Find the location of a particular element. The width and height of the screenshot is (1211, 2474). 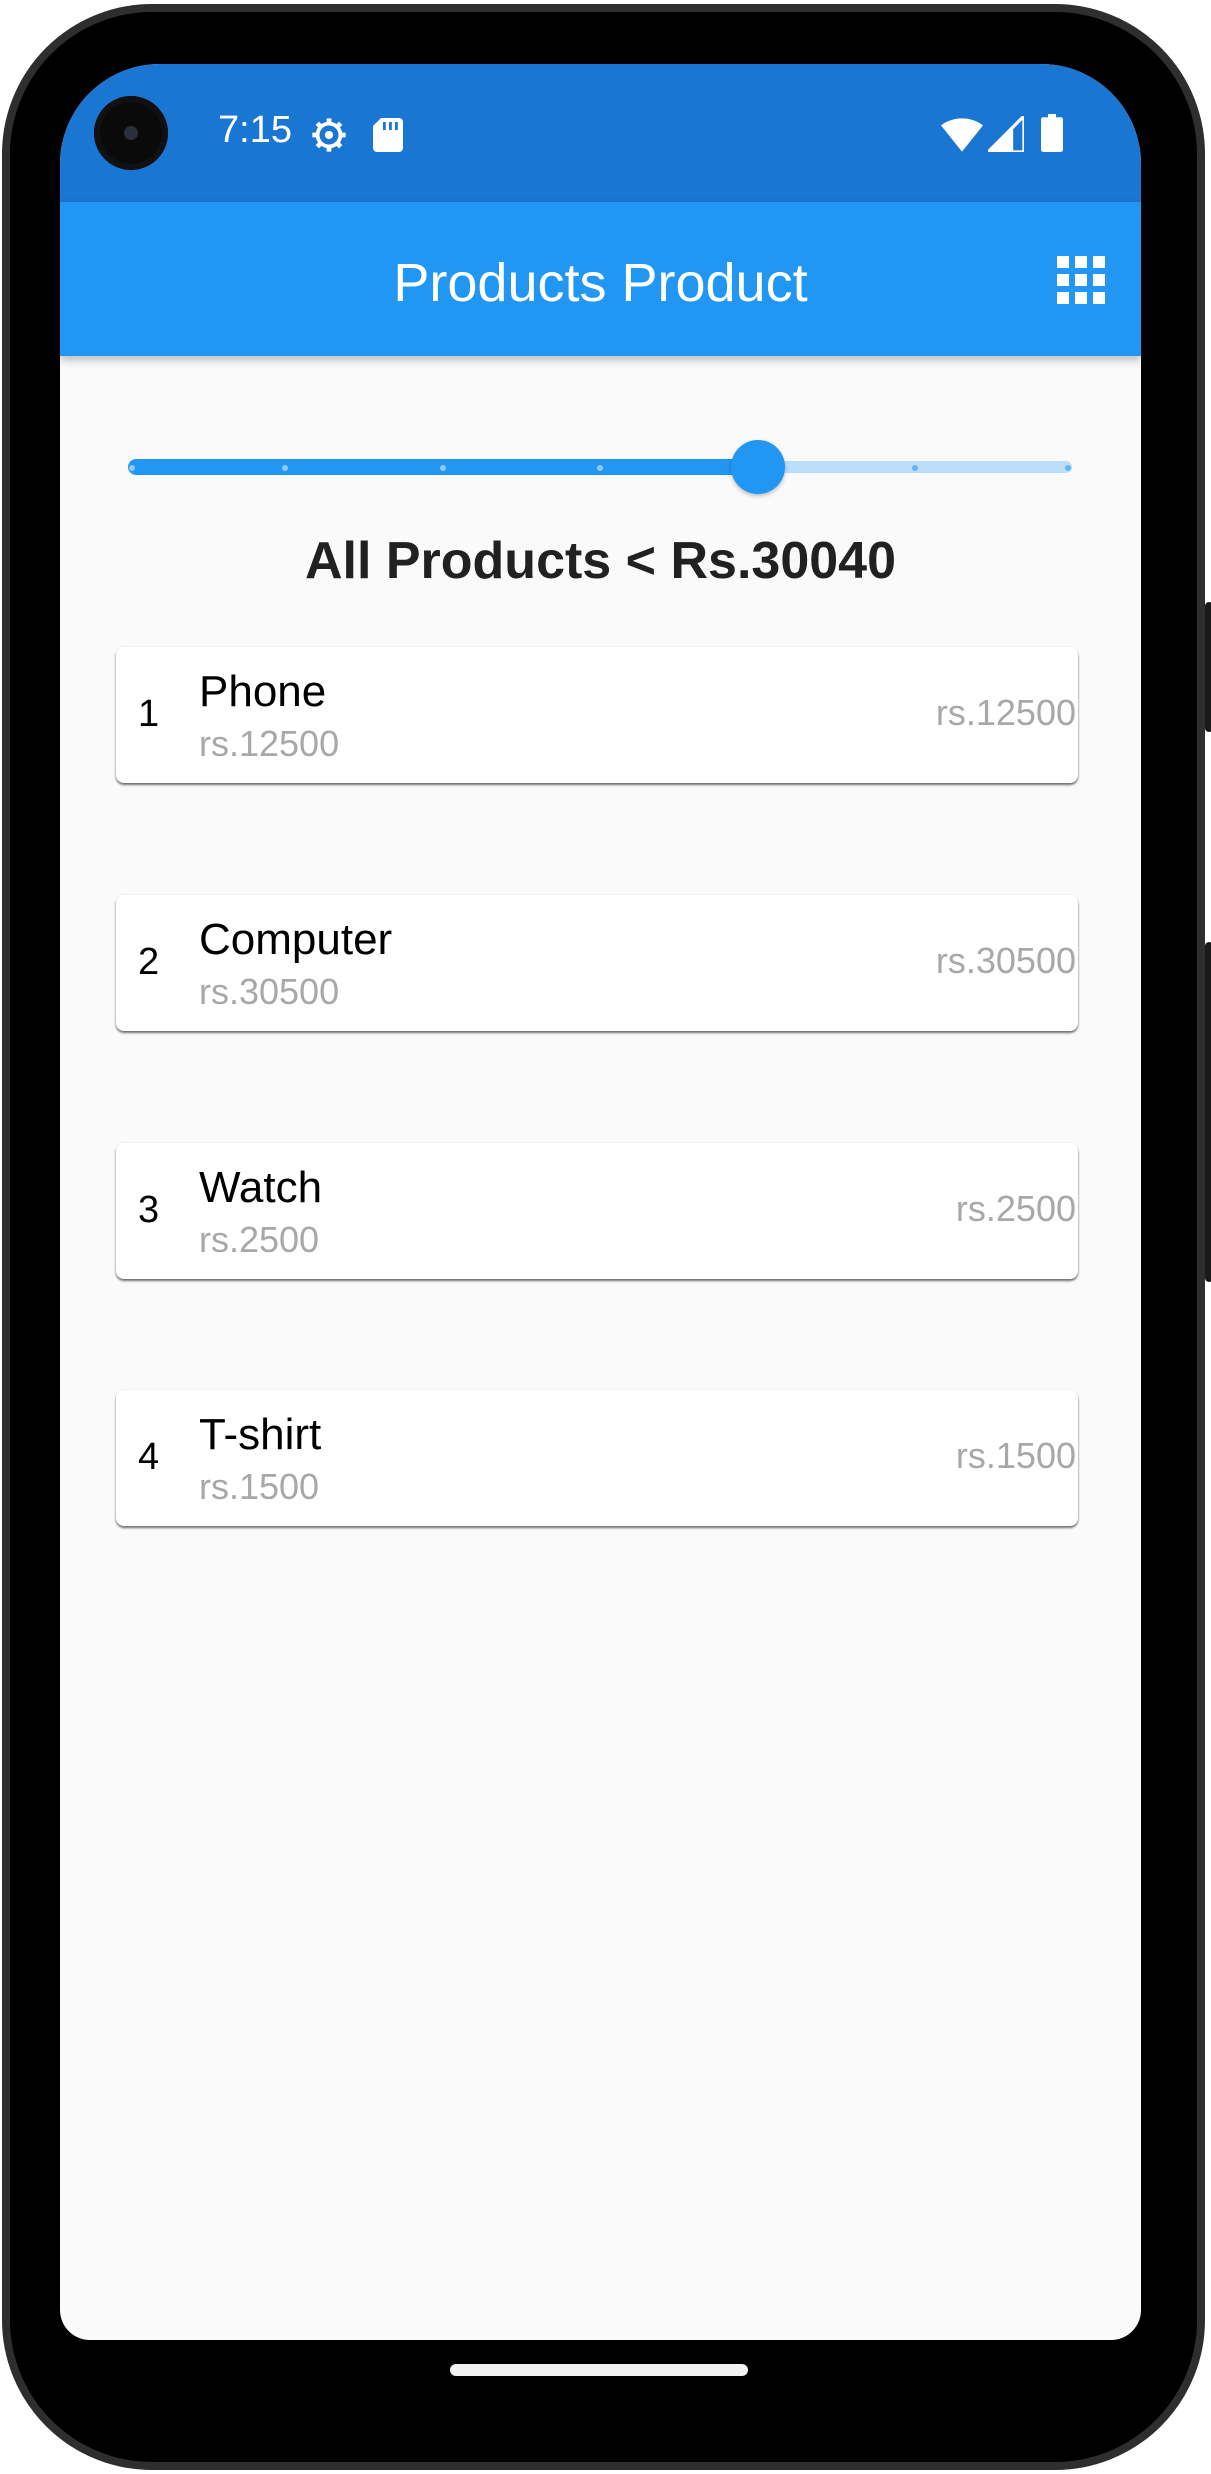

product-name: Watch is located at coordinates (261, 1187).